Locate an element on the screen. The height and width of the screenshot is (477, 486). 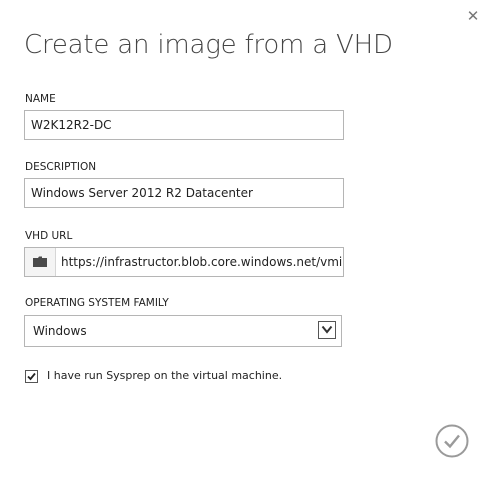
sysprep-checkbox is located at coordinates (31, 376).